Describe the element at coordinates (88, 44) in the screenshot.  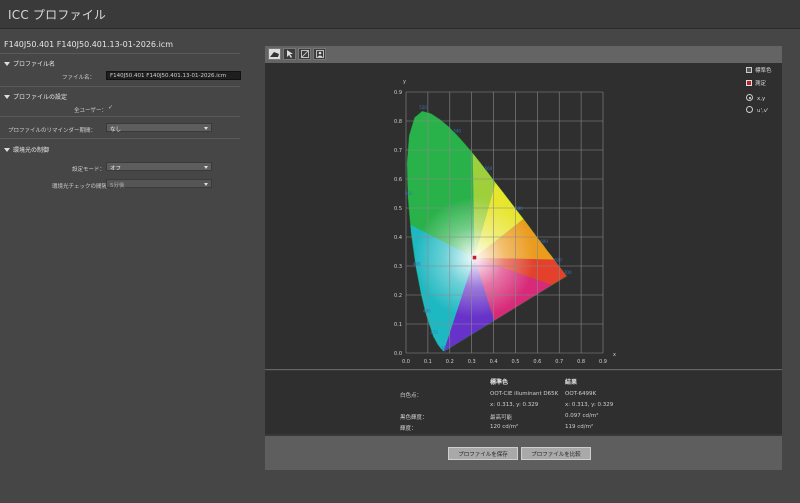
I see `profile-filename: F140J50.401 F140J50.401.13-01-2026.icm` at that location.